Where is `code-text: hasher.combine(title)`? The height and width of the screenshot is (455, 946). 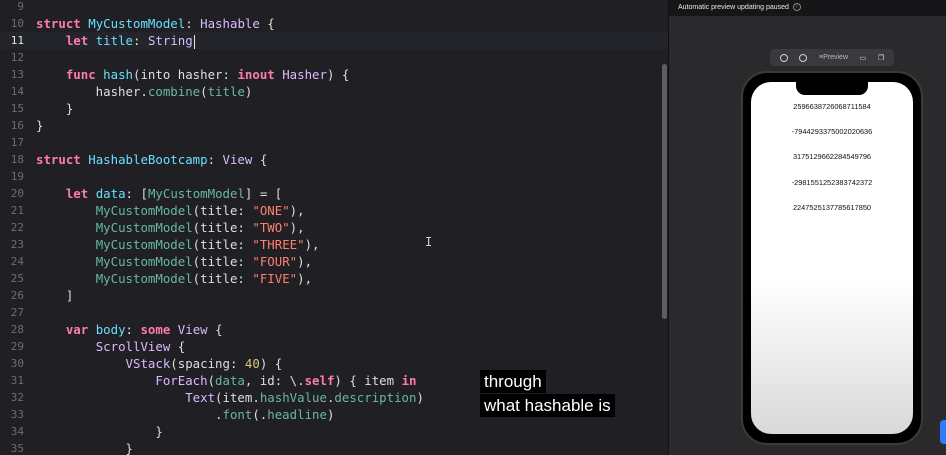 code-text: hasher.combine(title) is located at coordinates (144, 91).